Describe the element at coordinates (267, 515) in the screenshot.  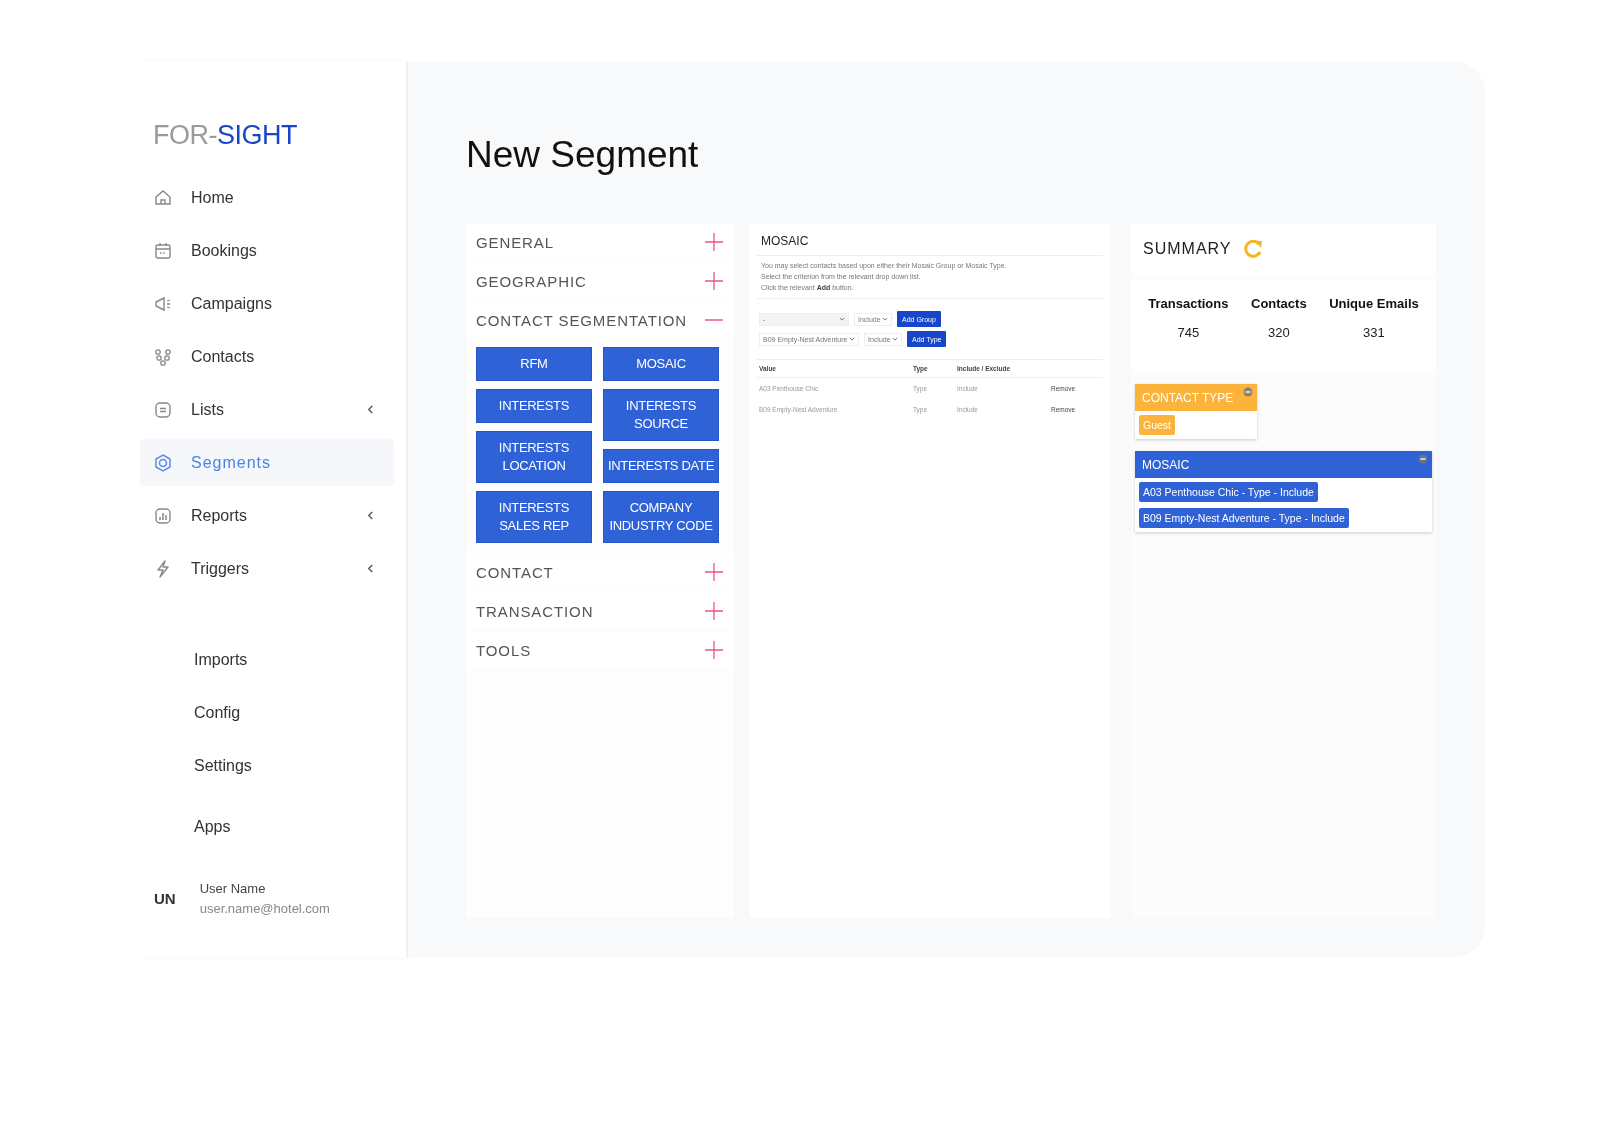
I see `nav-item: Reports` at that location.